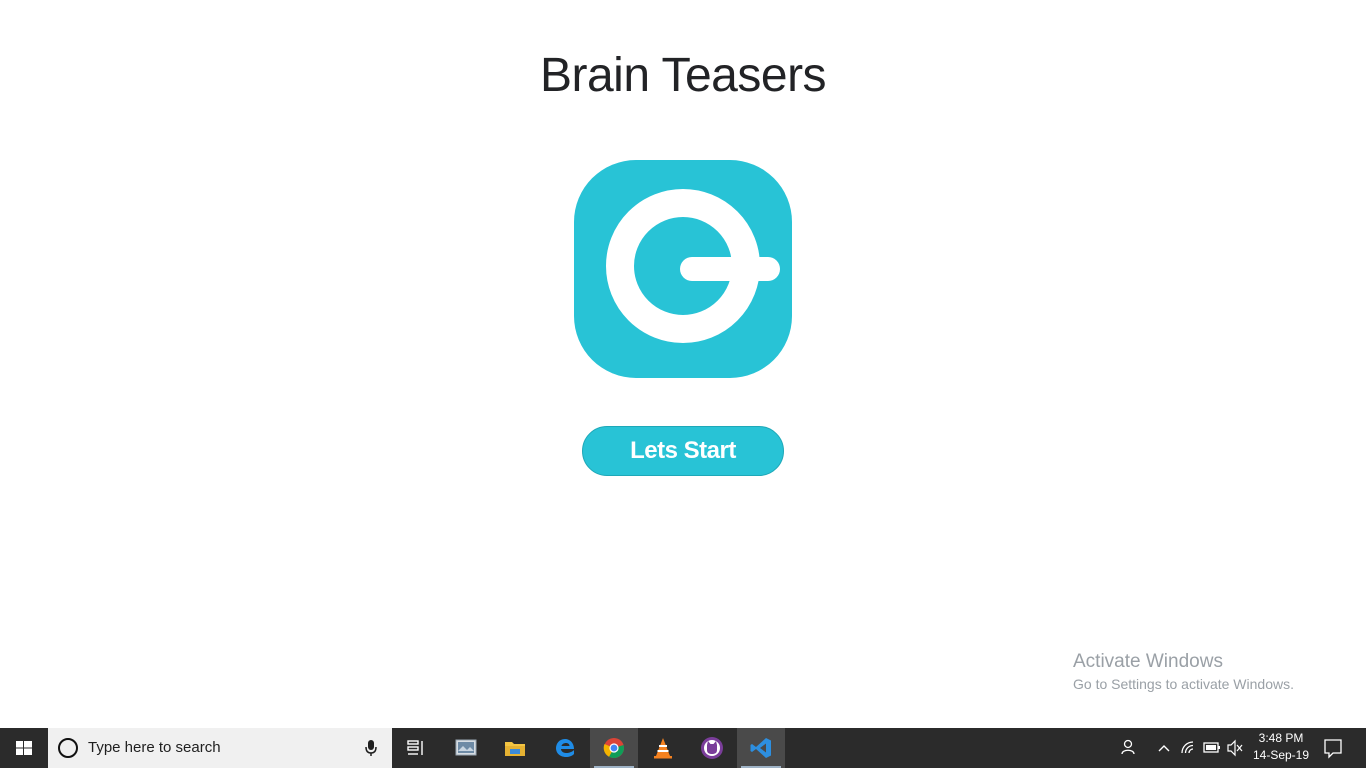 The width and height of the screenshot is (1366, 773). Describe the element at coordinates (1148, 661) in the screenshot. I see `watermark-title: Activate Windows` at that location.